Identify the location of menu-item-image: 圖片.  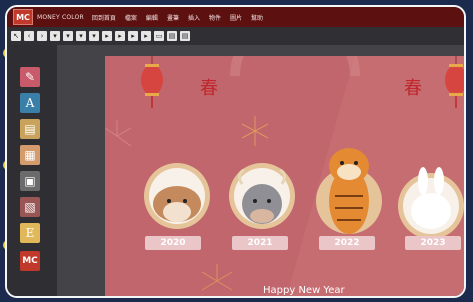
(236, 17).